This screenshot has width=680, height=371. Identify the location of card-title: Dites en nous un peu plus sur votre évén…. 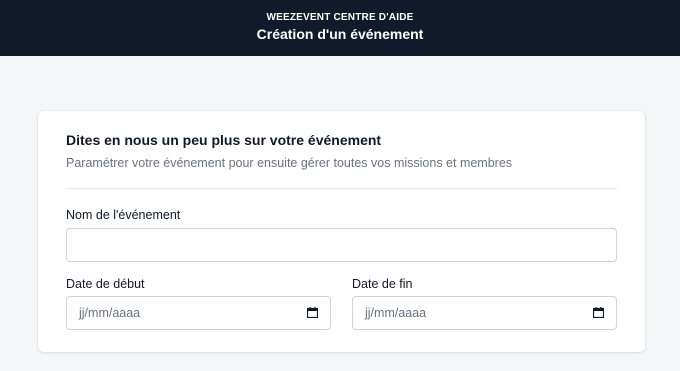
(224, 140).